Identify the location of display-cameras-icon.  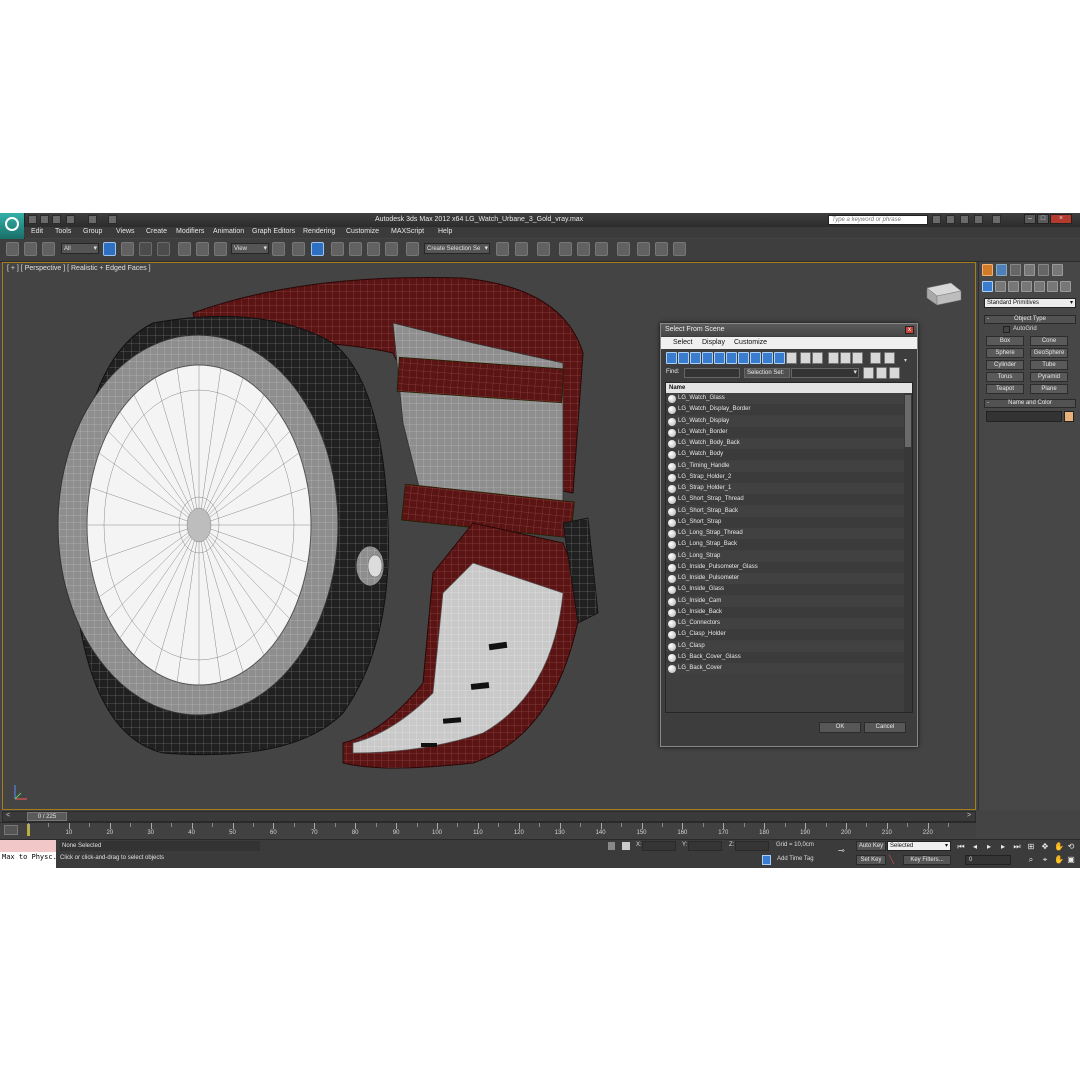
(707, 358).